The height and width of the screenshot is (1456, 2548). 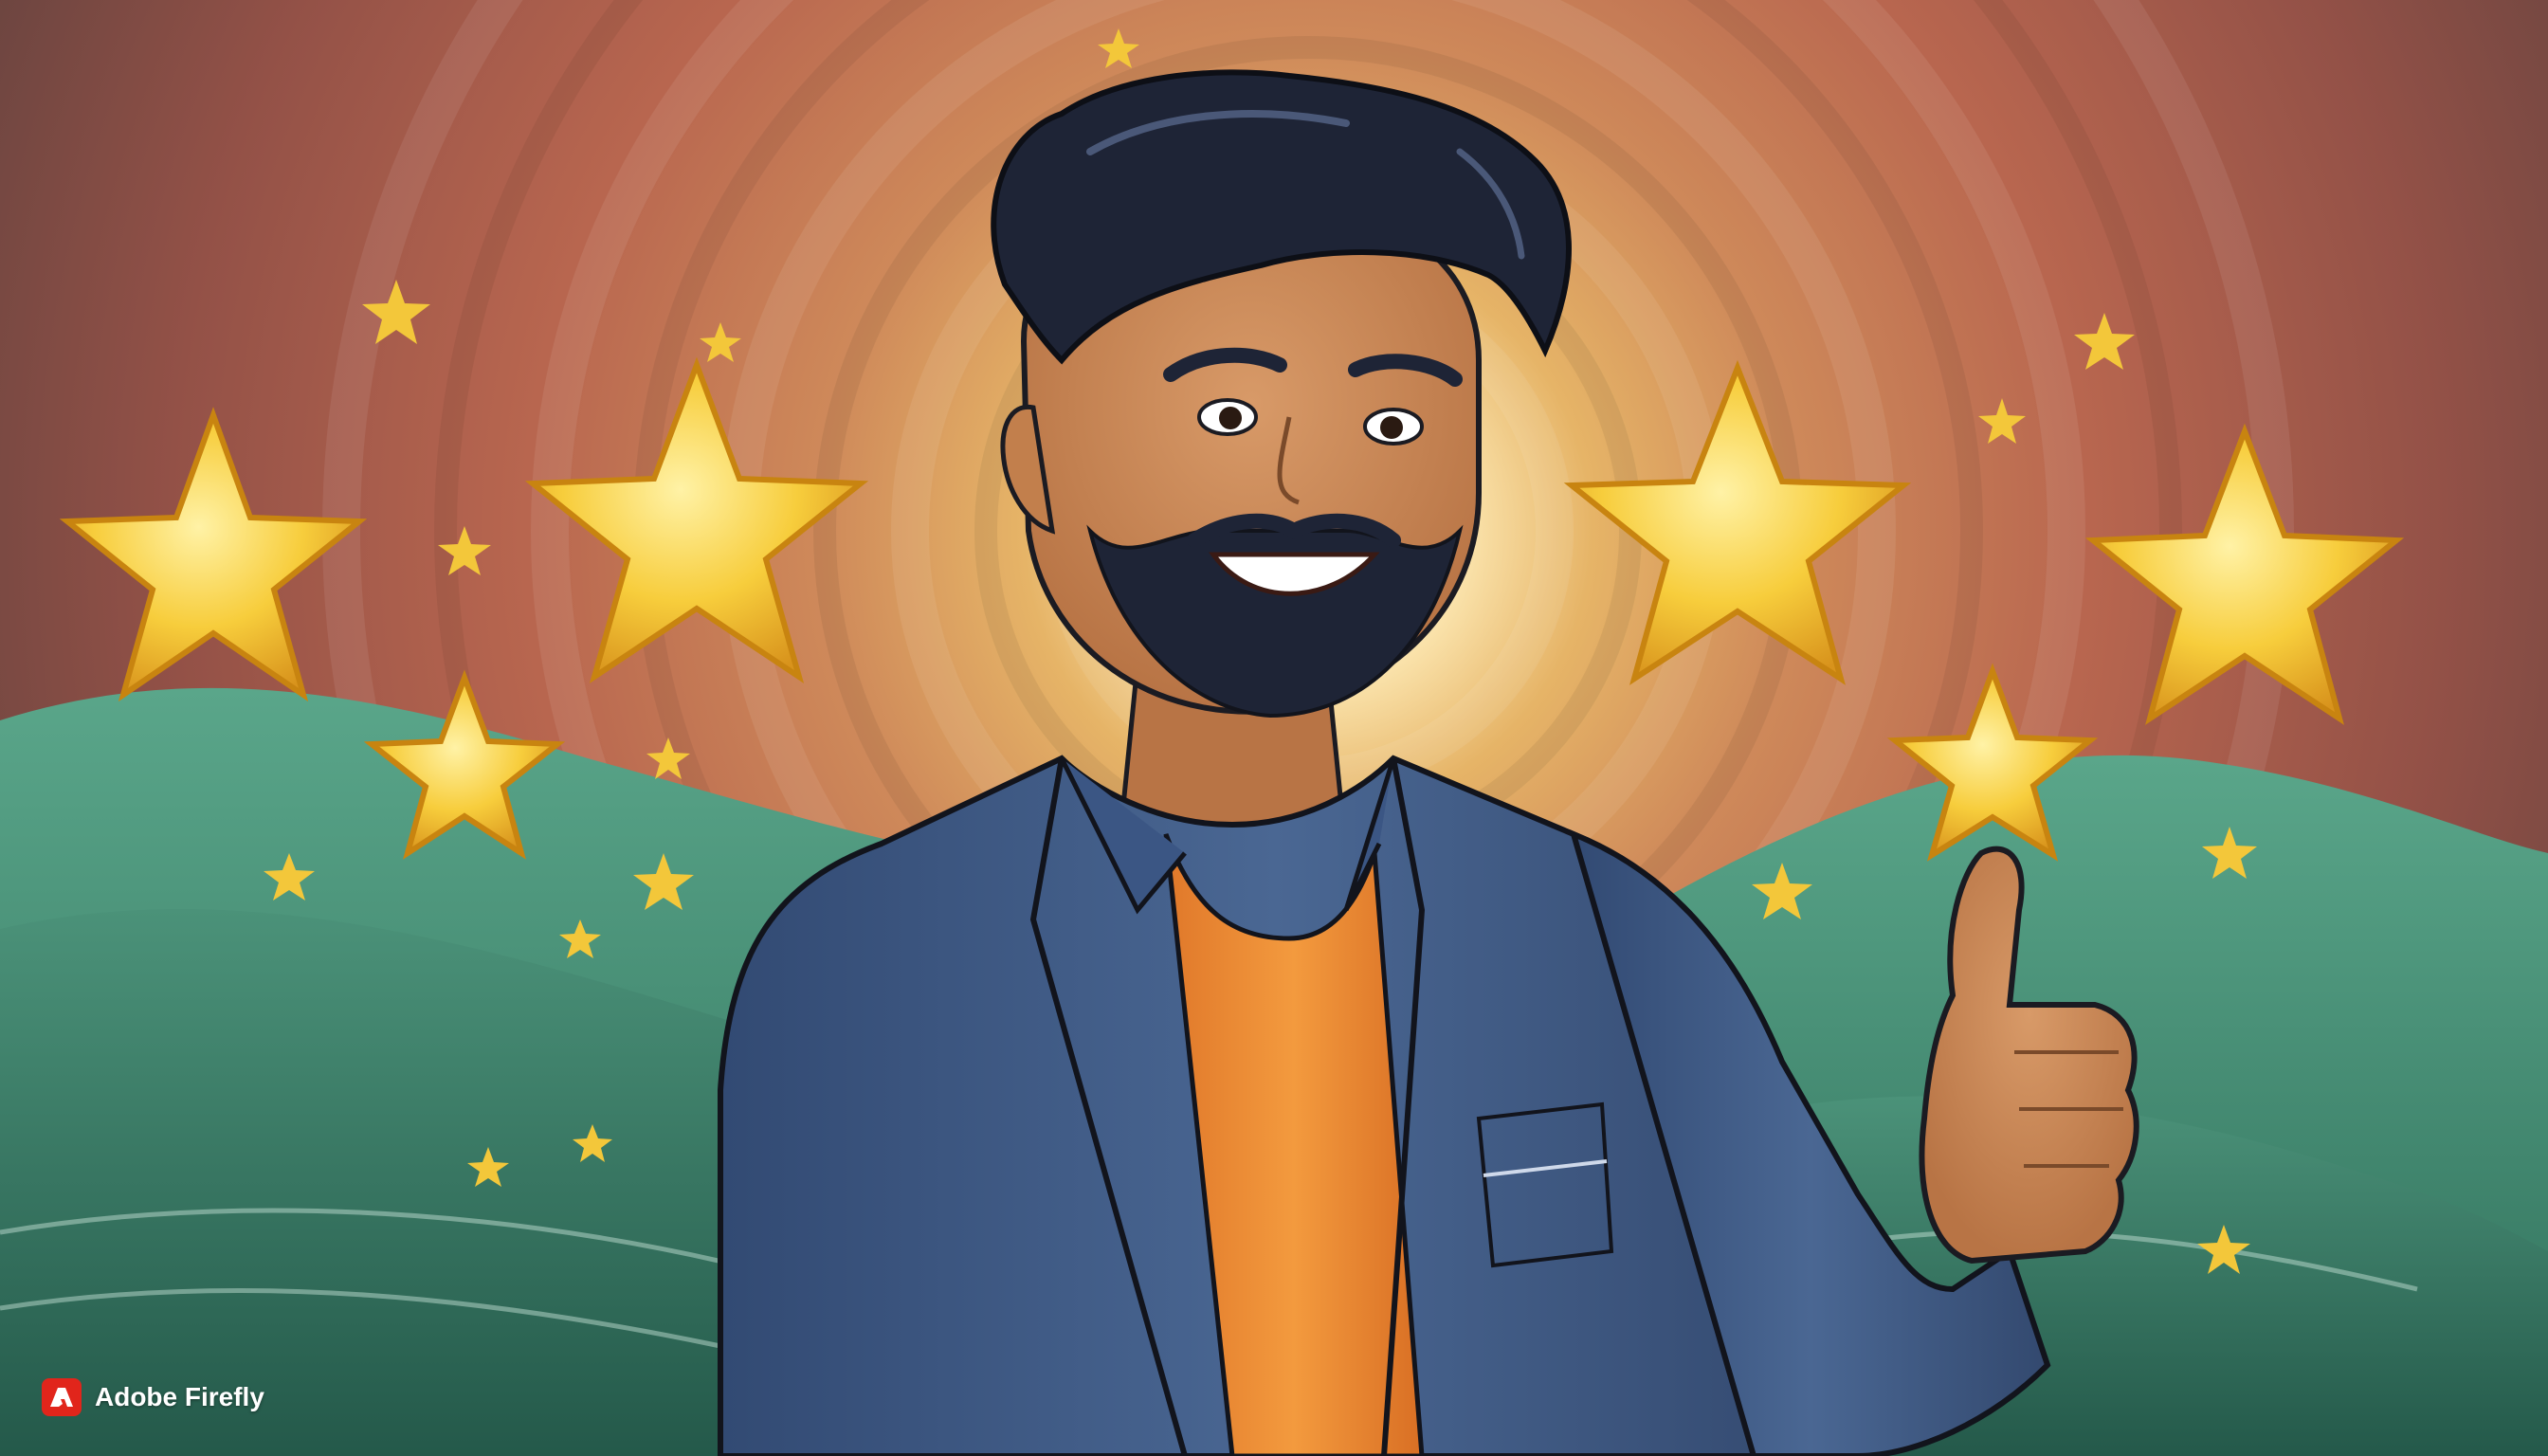 I want to click on watermark-text: Adobe Firefly, so click(x=179, y=1396).